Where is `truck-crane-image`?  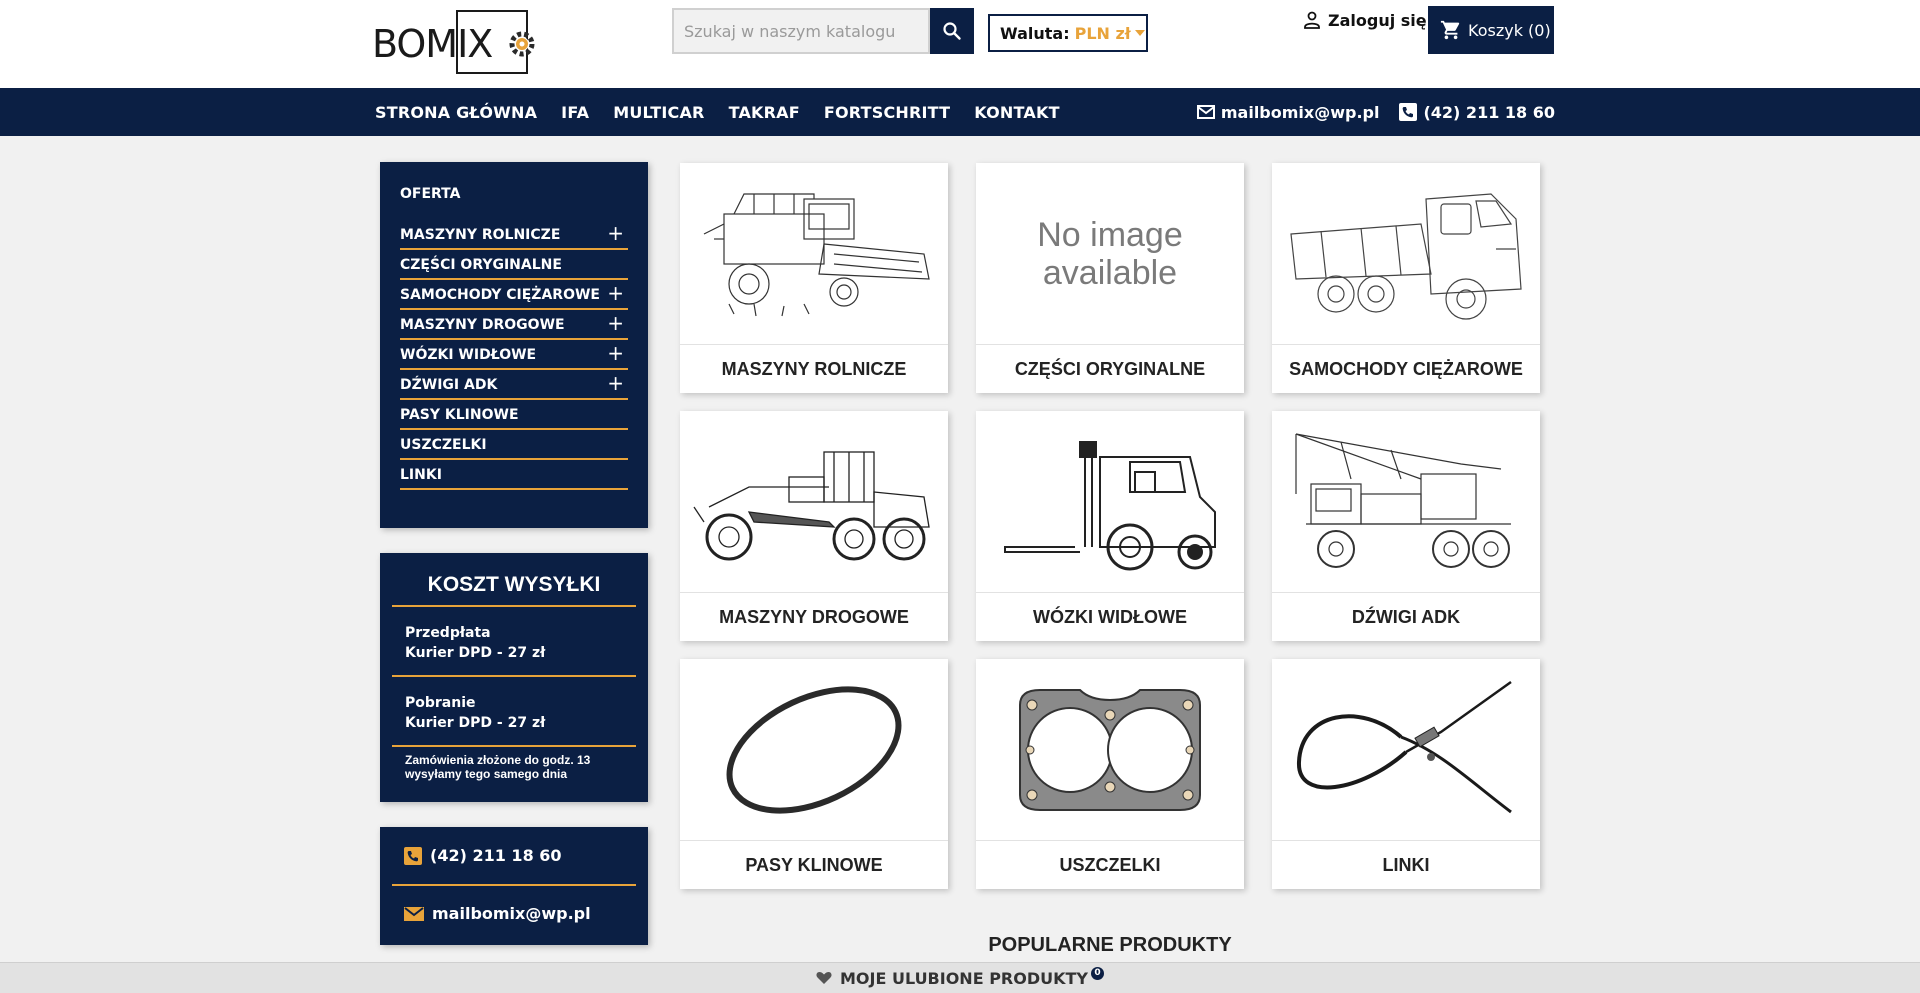 truck-crane-image is located at coordinates (1406, 502).